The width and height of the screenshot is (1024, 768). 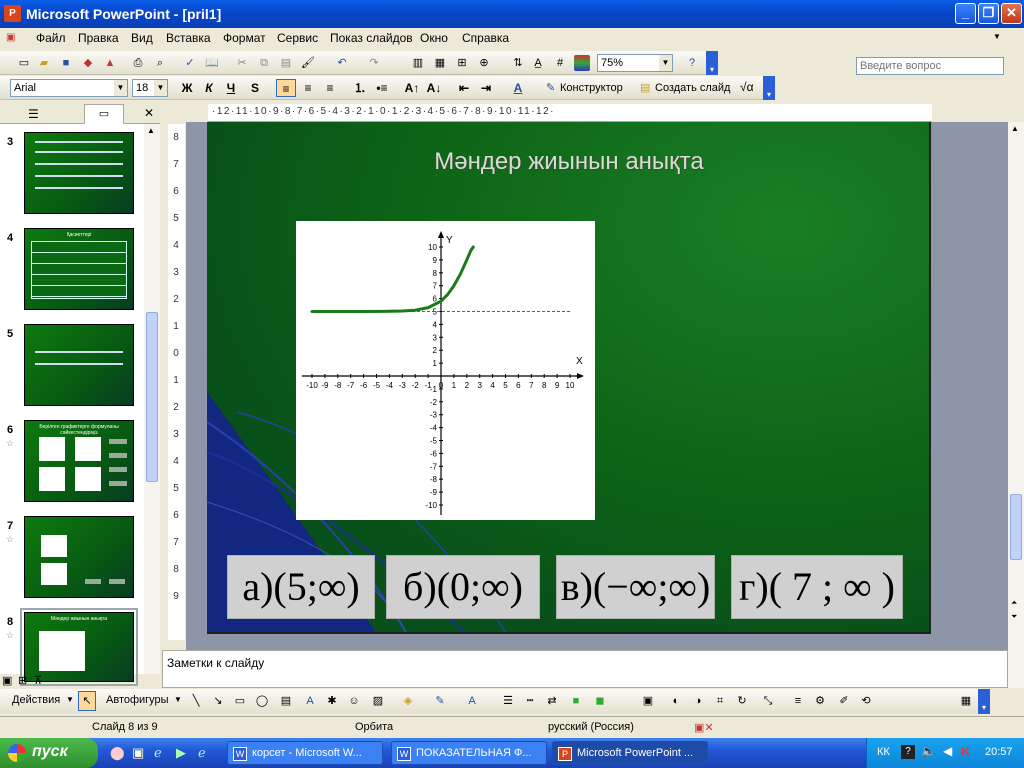 I want to click on decrease-indent-button: ⇤, so click(x=464, y=88).